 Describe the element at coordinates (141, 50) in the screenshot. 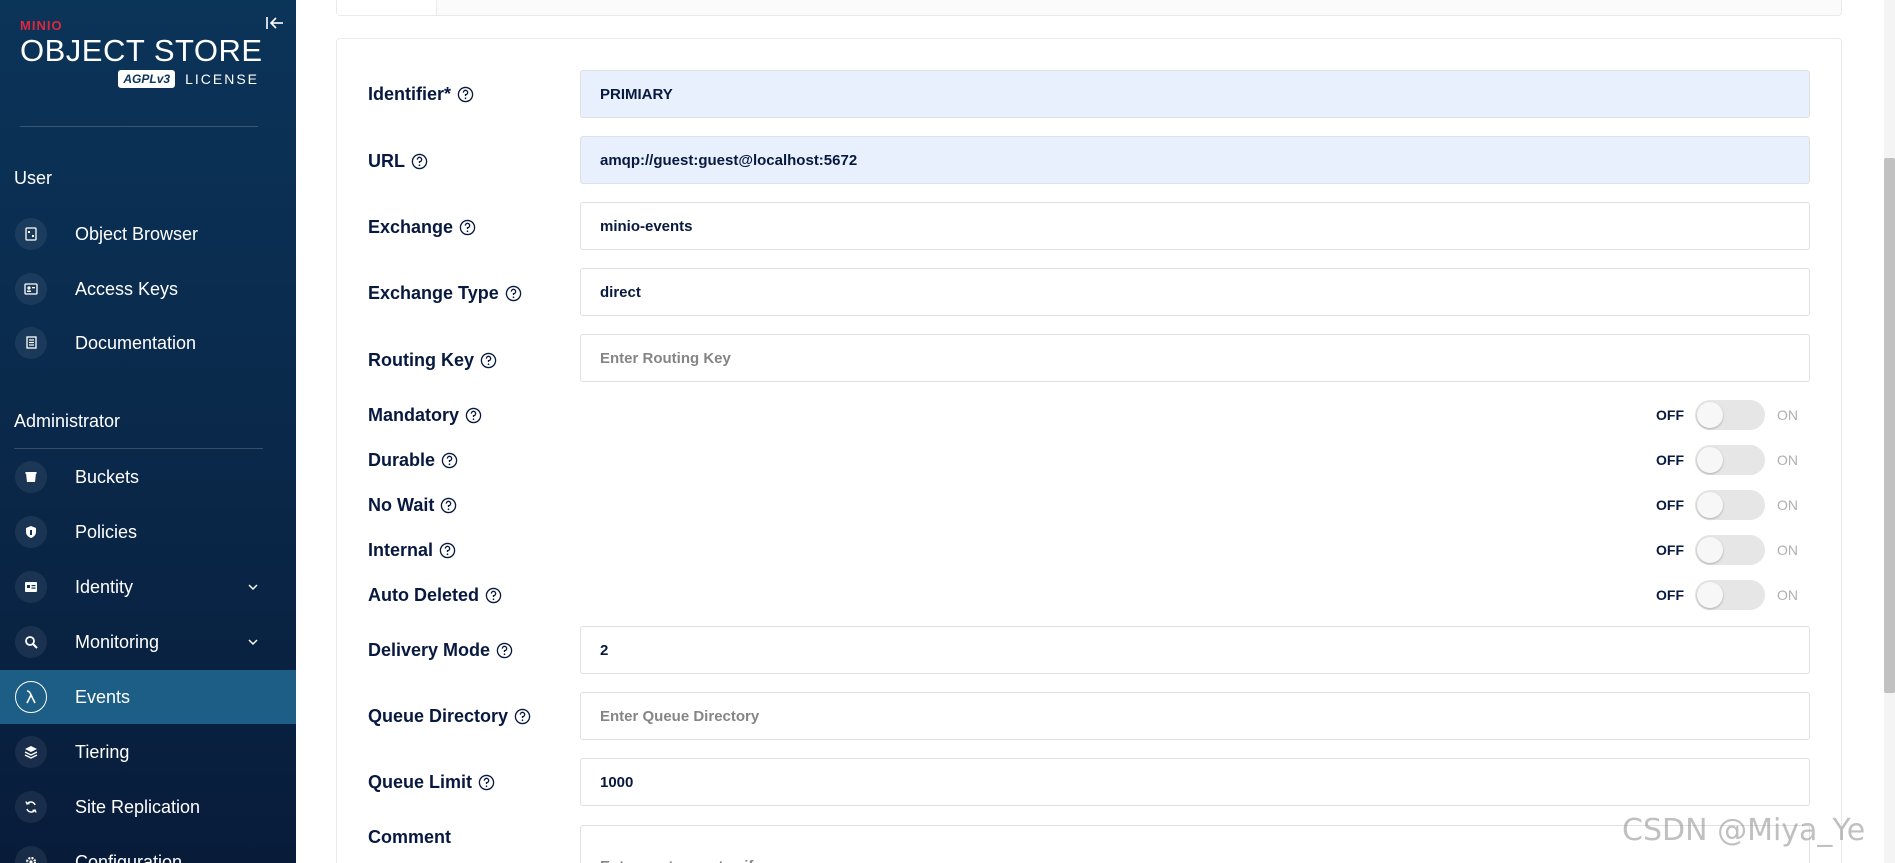

I see `logo-product: OBJECT STORE` at that location.